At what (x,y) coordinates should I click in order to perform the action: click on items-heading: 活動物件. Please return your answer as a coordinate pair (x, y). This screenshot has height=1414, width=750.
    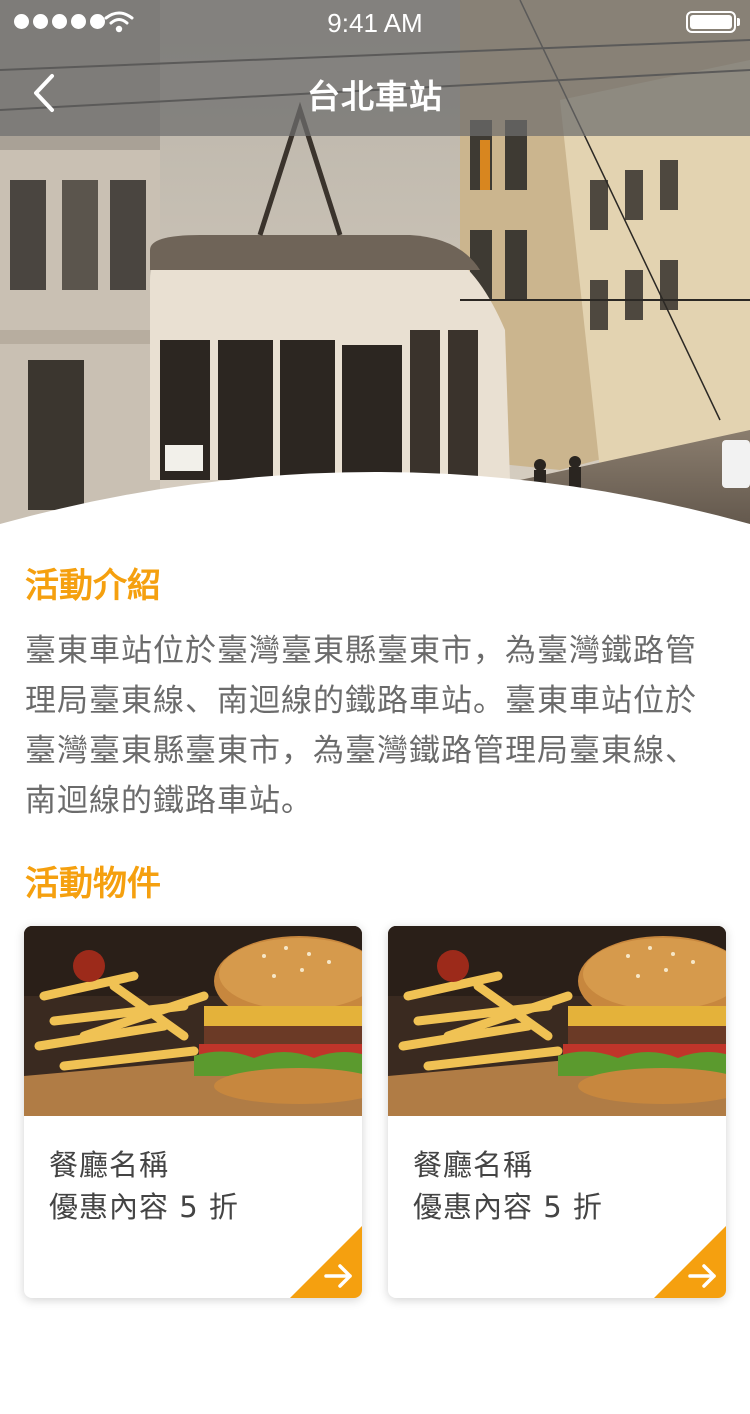
    Looking at the image, I should click on (93, 884).